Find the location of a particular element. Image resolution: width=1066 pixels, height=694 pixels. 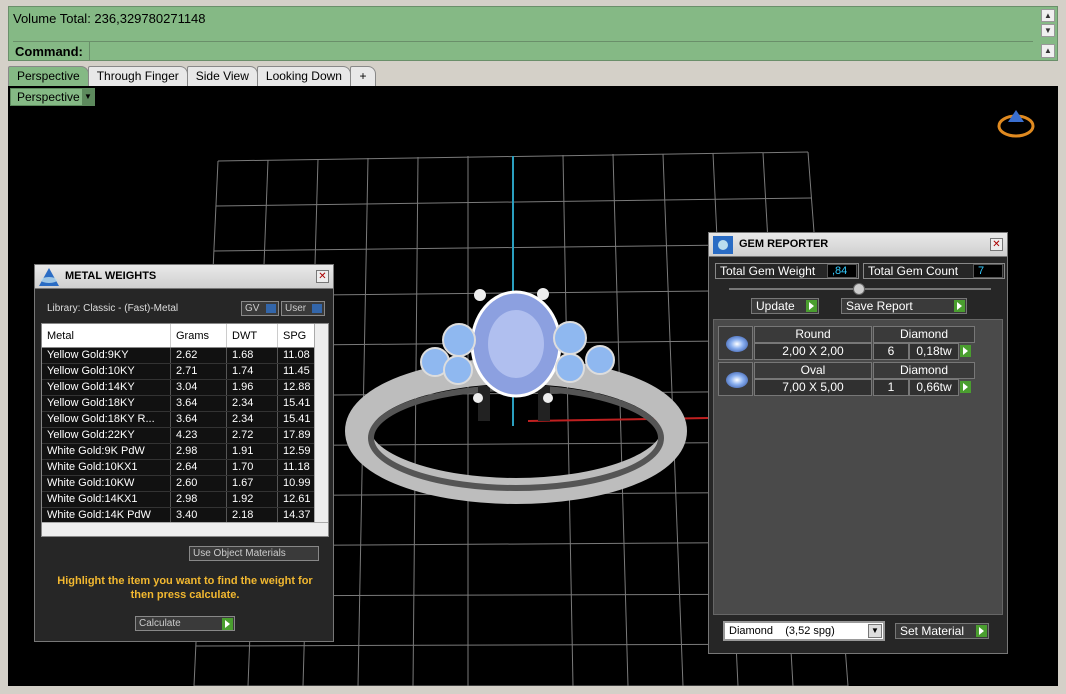

tab-through-finger: Through Finger is located at coordinates (137, 76).